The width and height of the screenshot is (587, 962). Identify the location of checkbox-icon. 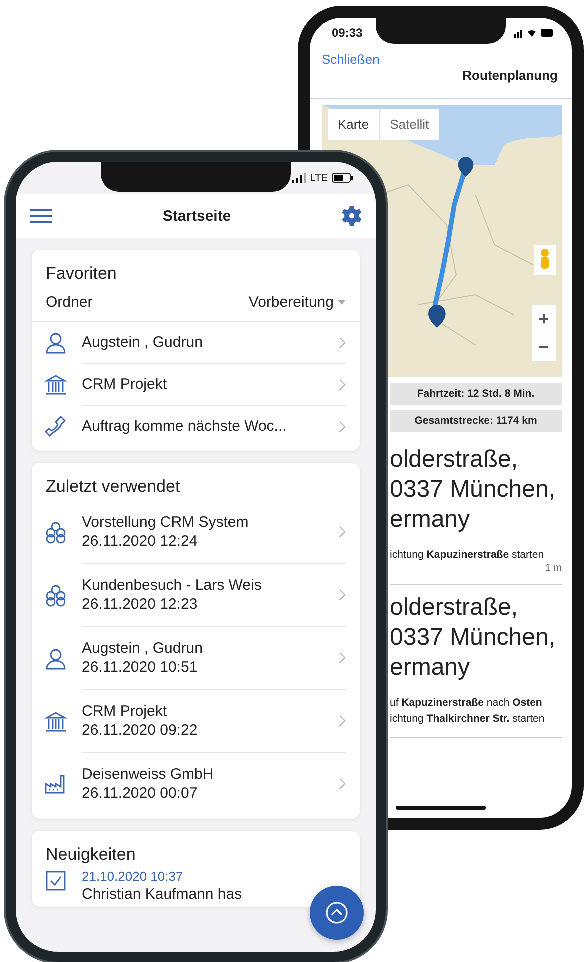
(56, 881).